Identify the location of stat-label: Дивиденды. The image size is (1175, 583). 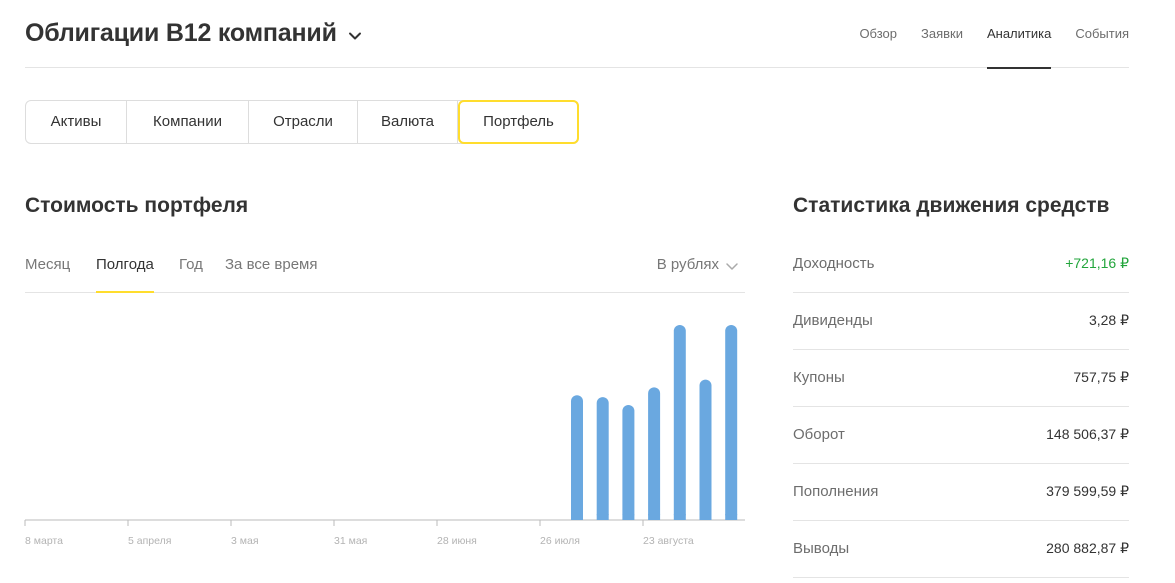
(833, 320).